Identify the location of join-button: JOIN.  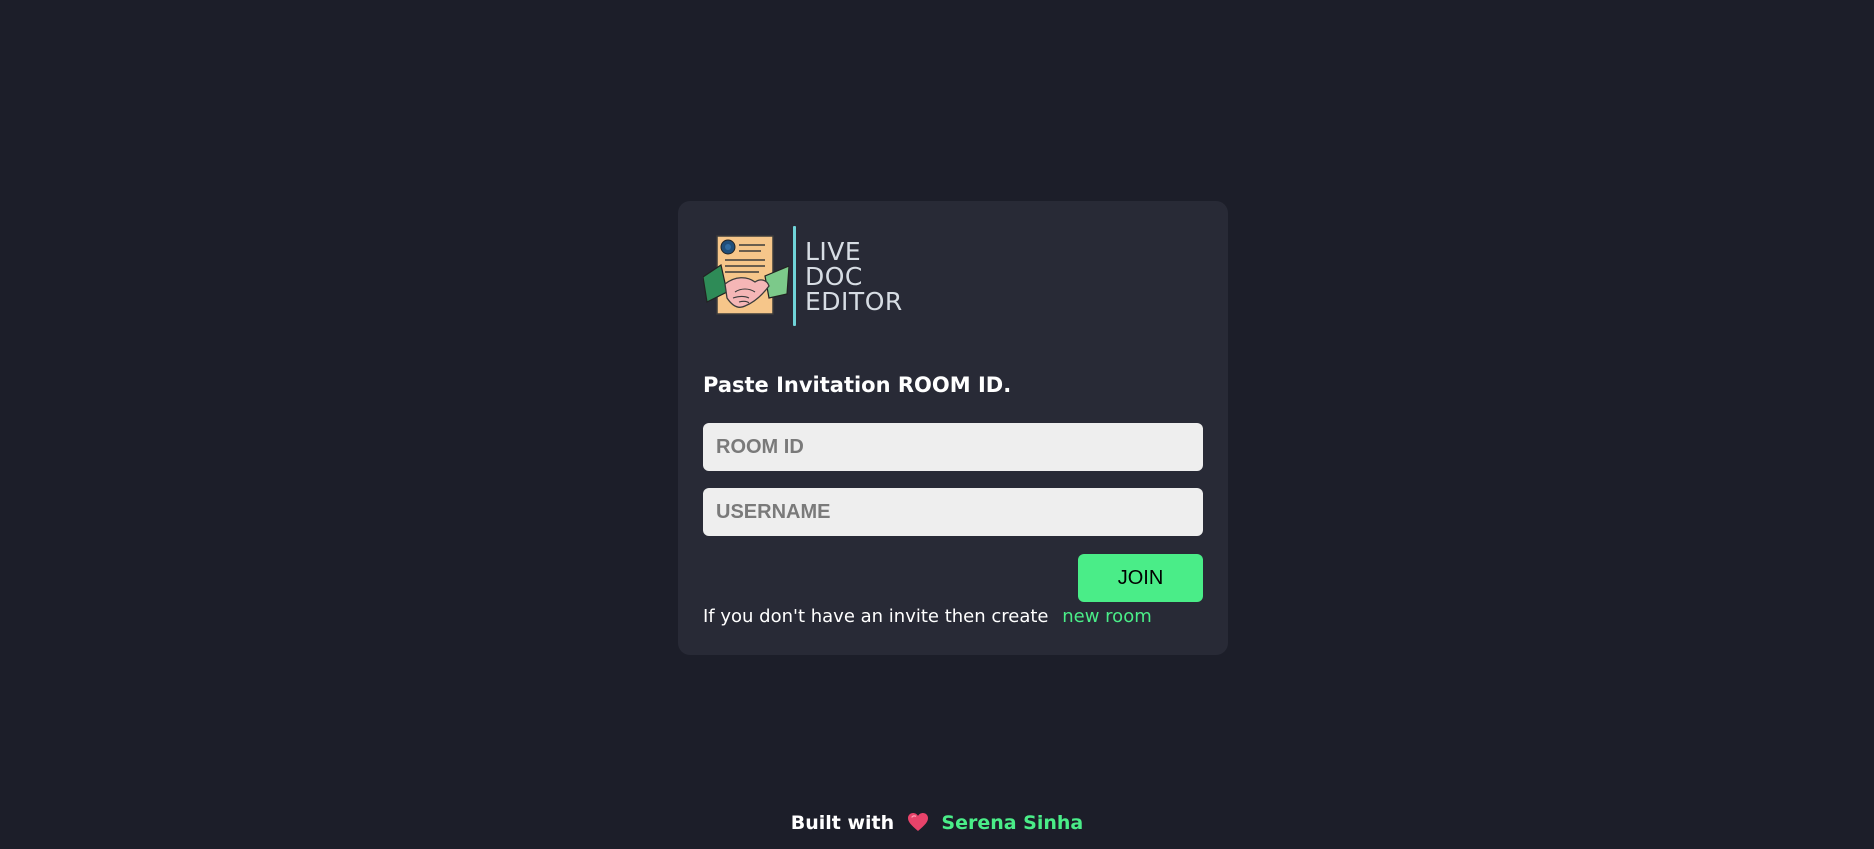
(1140, 578).